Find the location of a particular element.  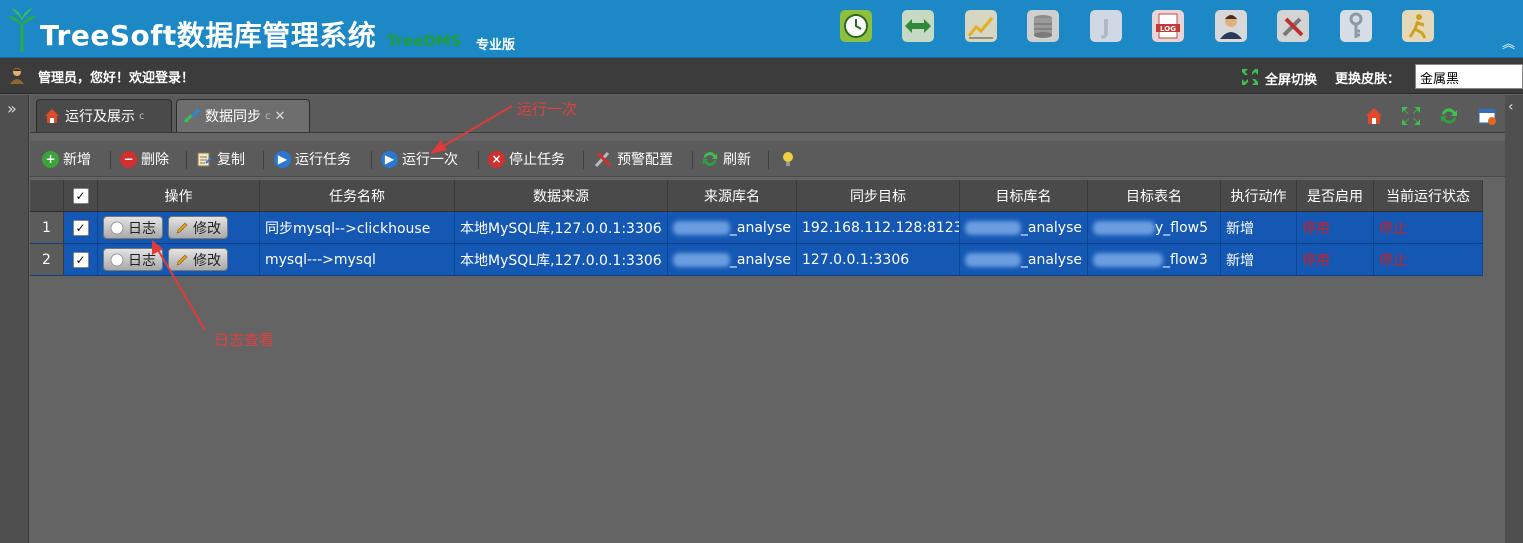

row-number: 1 is located at coordinates (47, 227).